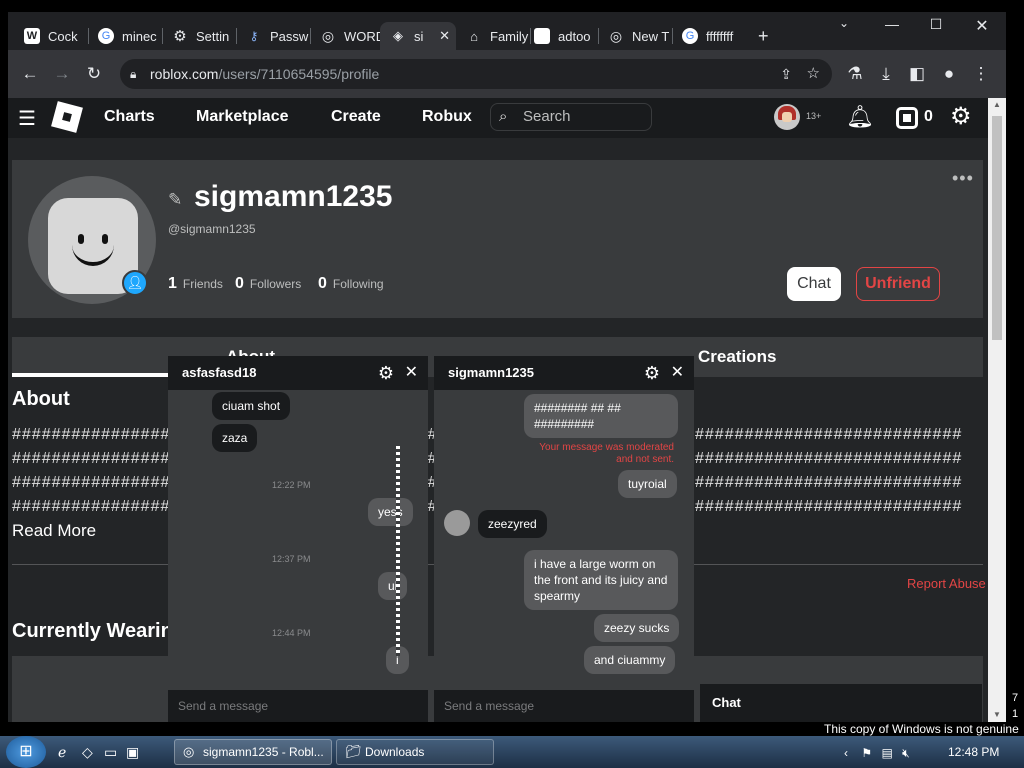 This screenshot has height=768, width=1024. Describe the element at coordinates (997, 228) in the screenshot. I see `scrollbar-thumb` at that location.